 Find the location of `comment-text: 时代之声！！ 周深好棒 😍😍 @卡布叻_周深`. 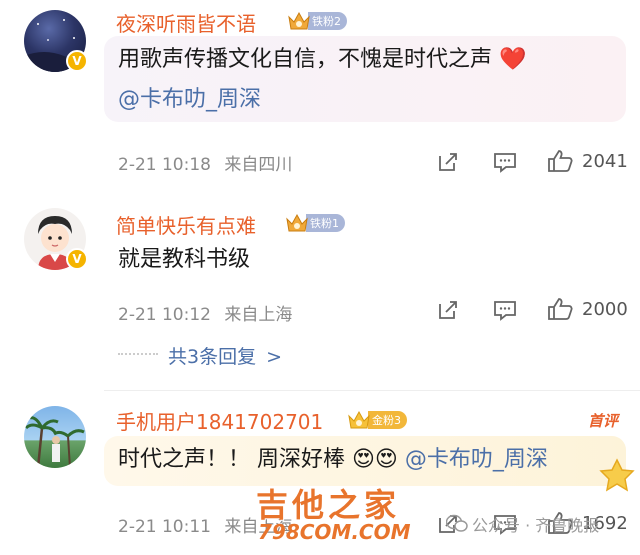

comment-text: 时代之声！！ 周深好棒 😍😍 @卡布叻_周深 is located at coordinates (333, 460).